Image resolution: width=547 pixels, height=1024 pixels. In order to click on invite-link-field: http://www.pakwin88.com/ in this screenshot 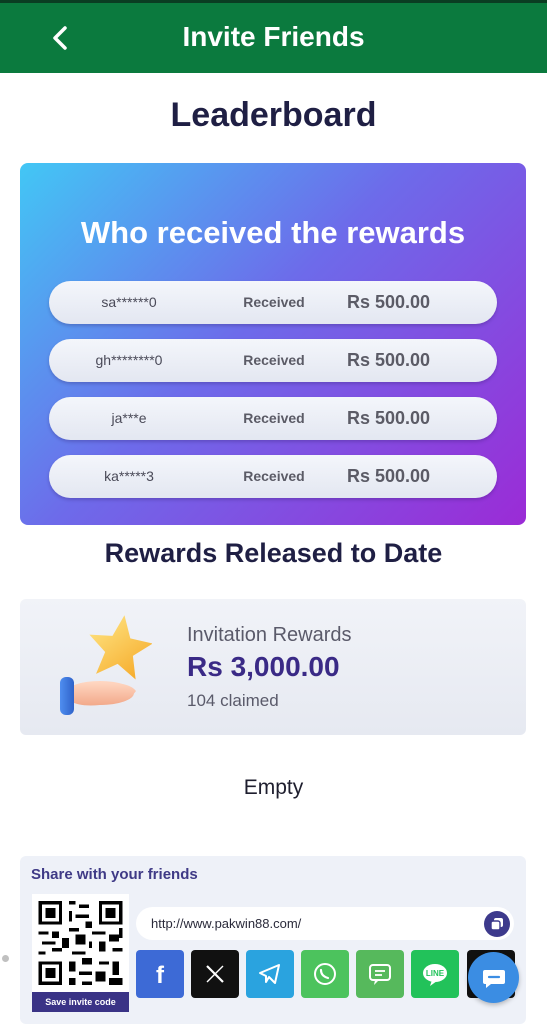, I will do `click(325, 923)`.